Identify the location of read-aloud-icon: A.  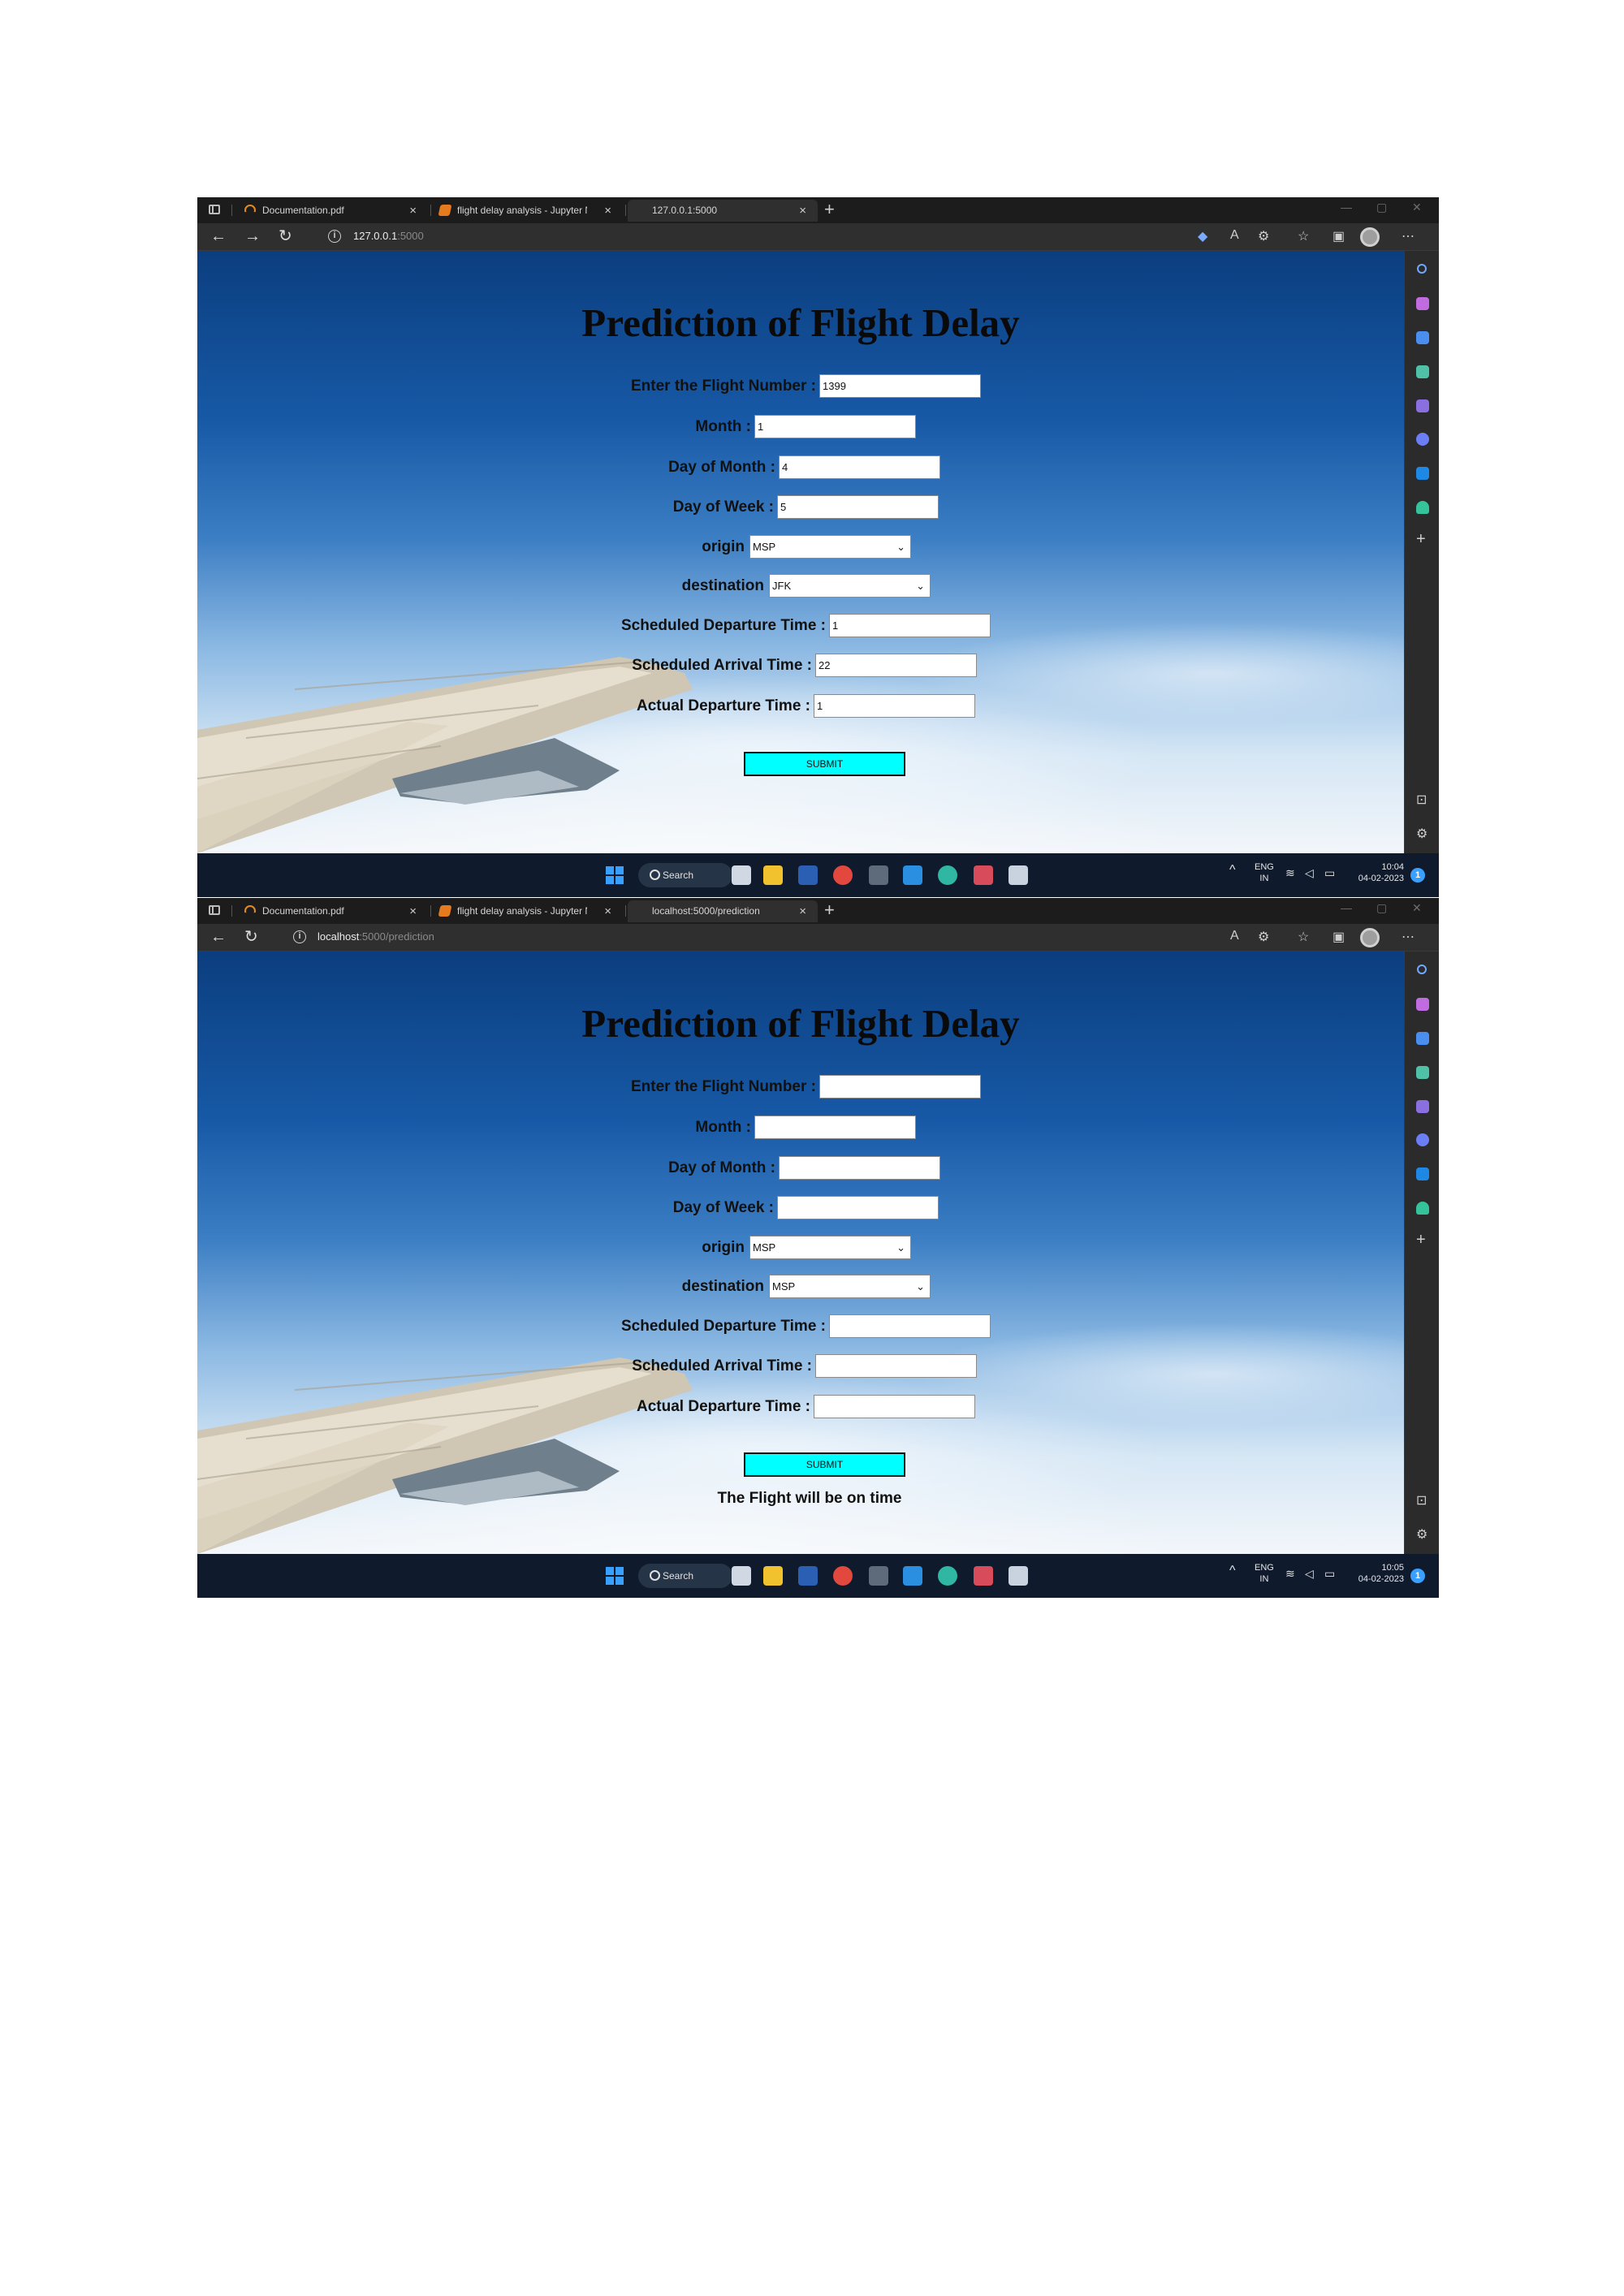
(1235, 936).